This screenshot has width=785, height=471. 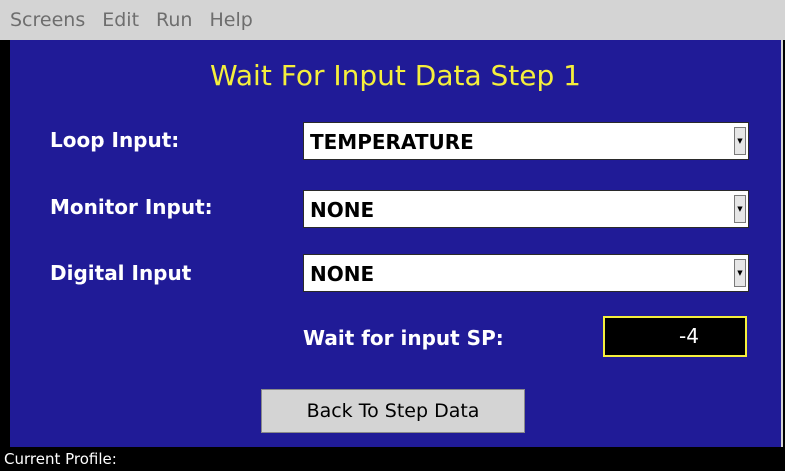 I want to click on screen-title: Wait For Input Data Step 1, so click(x=395, y=75).